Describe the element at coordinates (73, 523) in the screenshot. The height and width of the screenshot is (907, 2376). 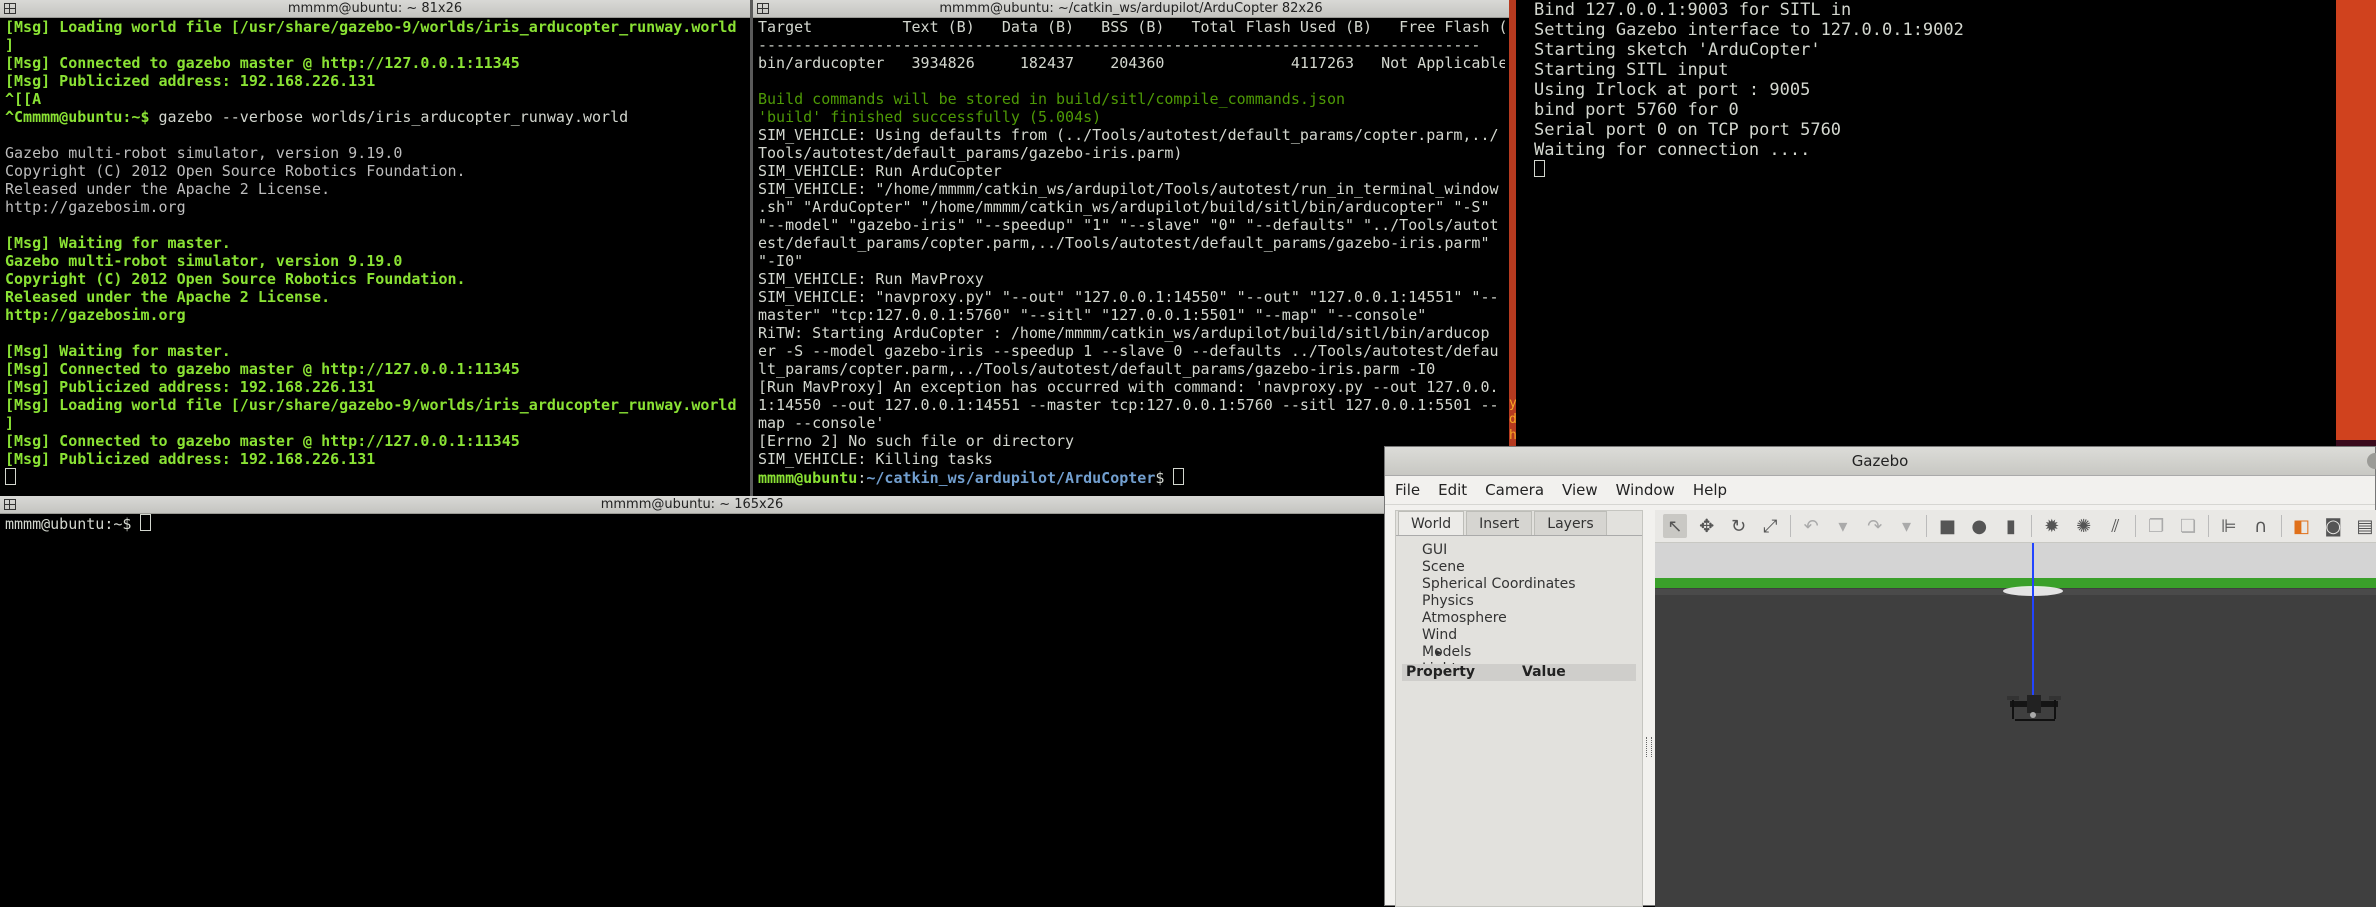
I see `terminal-text: mmmm@ubuntu:~$` at that location.